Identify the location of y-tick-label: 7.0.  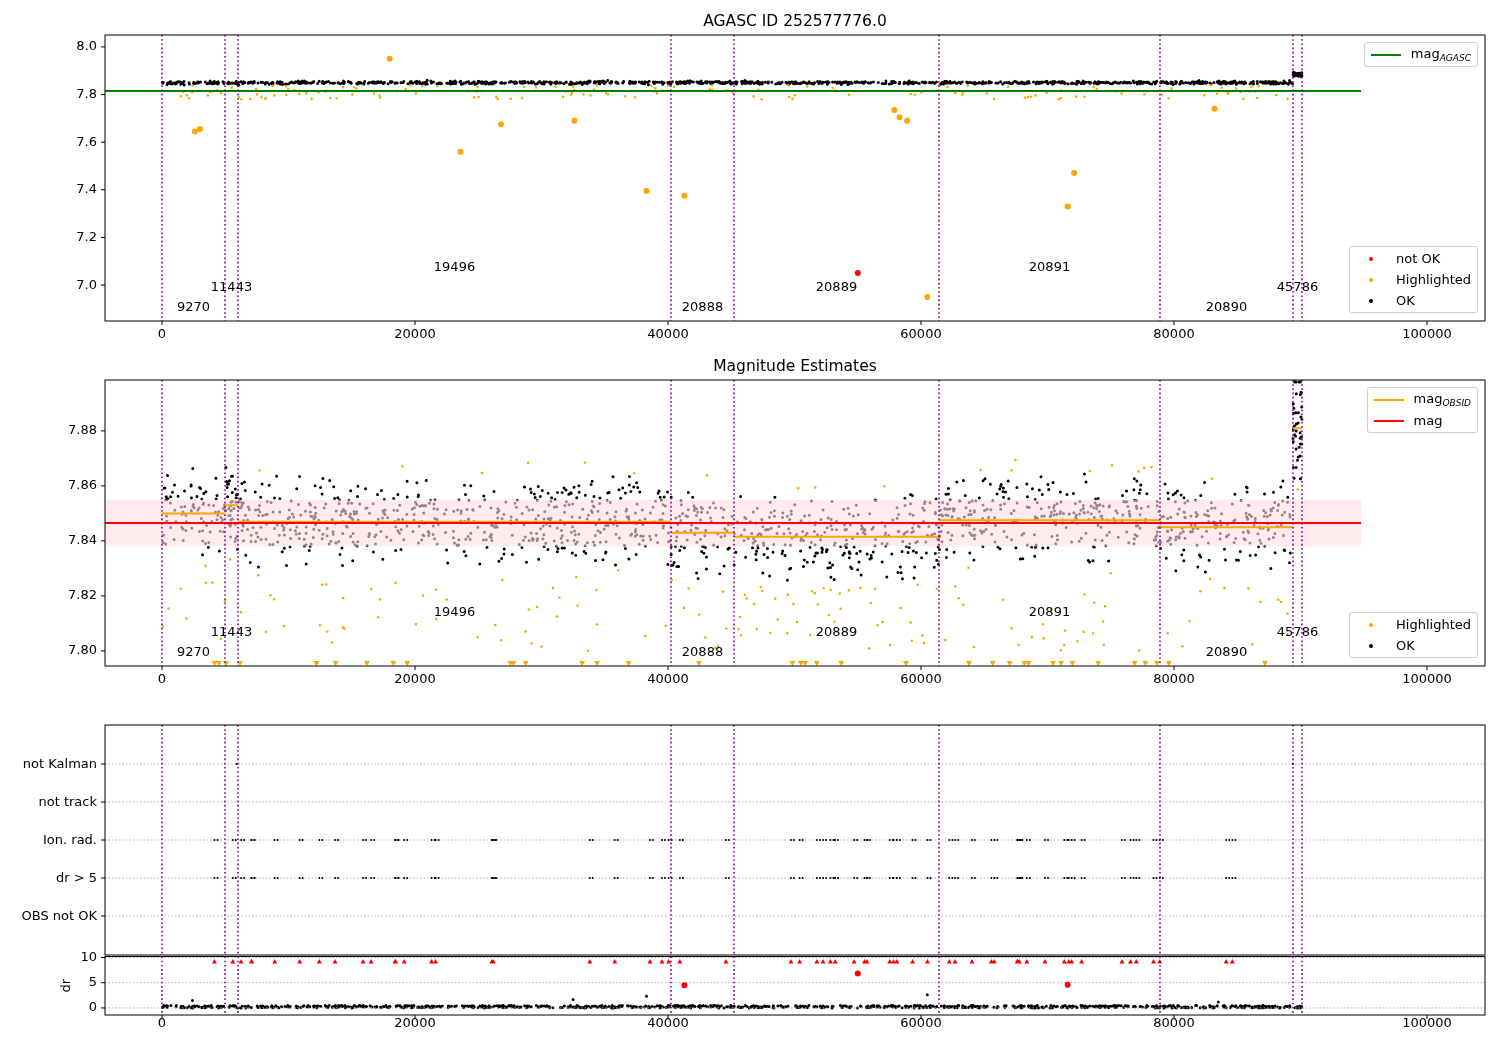
(86, 284).